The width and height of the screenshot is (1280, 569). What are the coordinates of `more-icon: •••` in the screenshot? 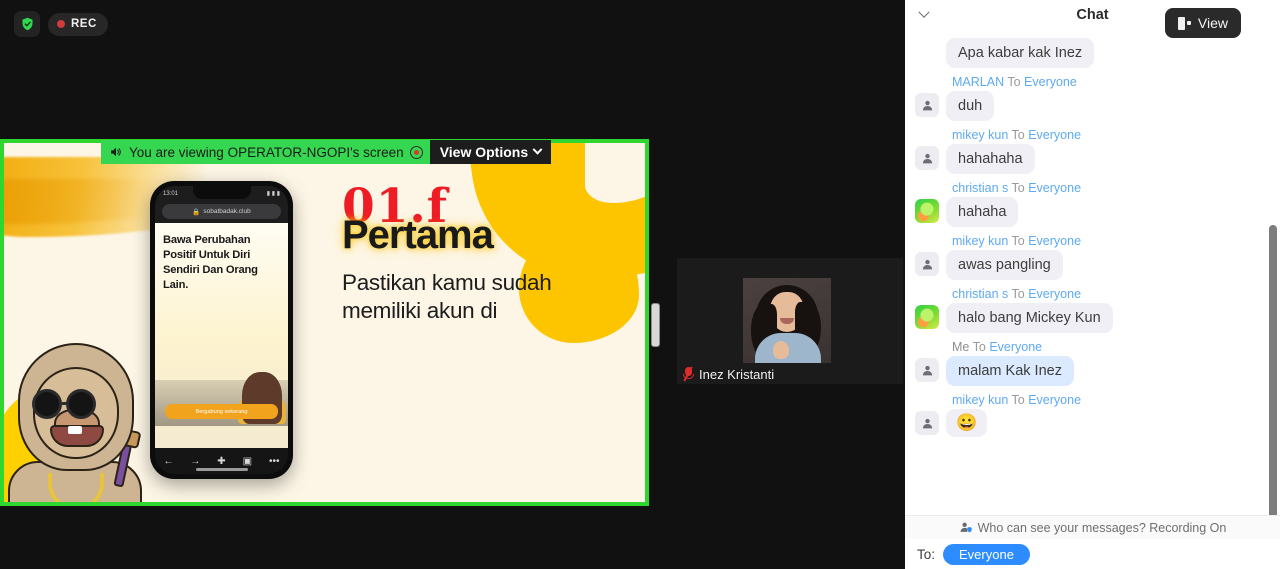 It's located at (274, 461).